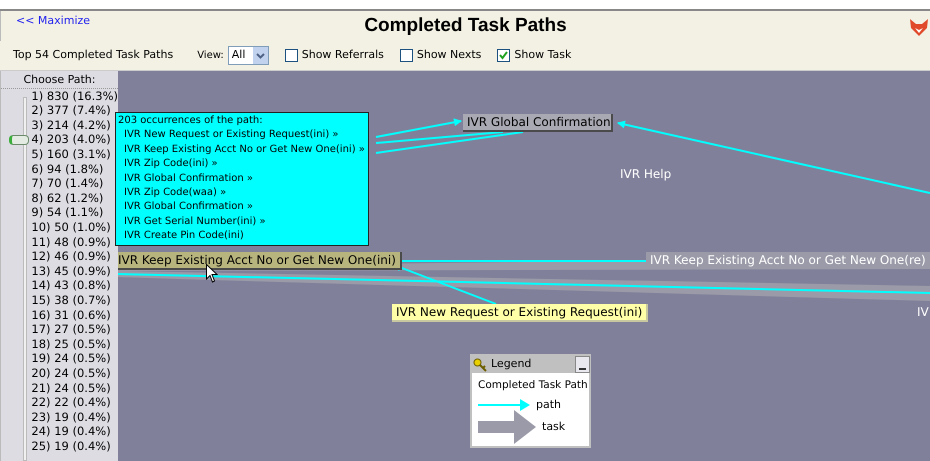 This screenshot has height=461, width=930. Describe the element at coordinates (242, 150) in the screenshot. I see `tooltip-step: IVR Keep Existing Acct No or Get New One(ini) »` at that location.